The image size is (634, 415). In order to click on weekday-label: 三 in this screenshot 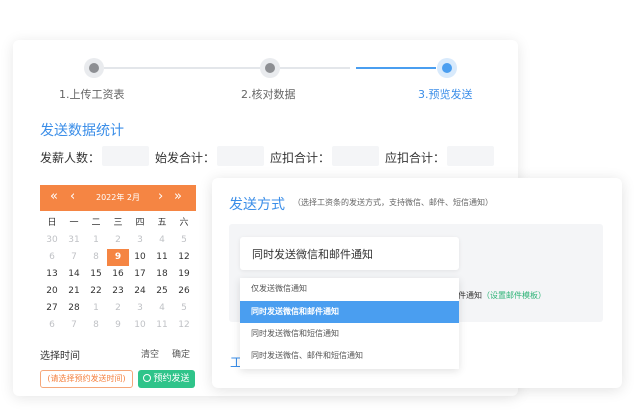, I will do `click(118, 223)`.